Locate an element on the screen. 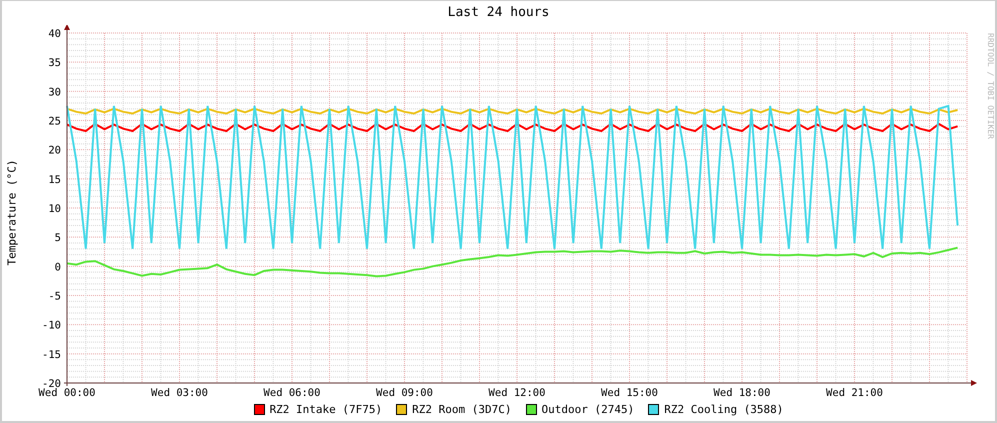  tick-label: Wed 00:00 is located at coordinates (67, 393).